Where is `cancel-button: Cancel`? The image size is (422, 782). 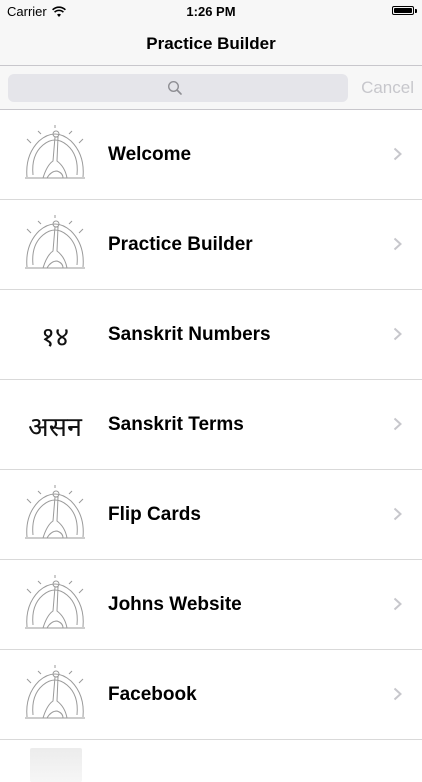 cancel-button: Cancel is located at coordinates (387, 88).